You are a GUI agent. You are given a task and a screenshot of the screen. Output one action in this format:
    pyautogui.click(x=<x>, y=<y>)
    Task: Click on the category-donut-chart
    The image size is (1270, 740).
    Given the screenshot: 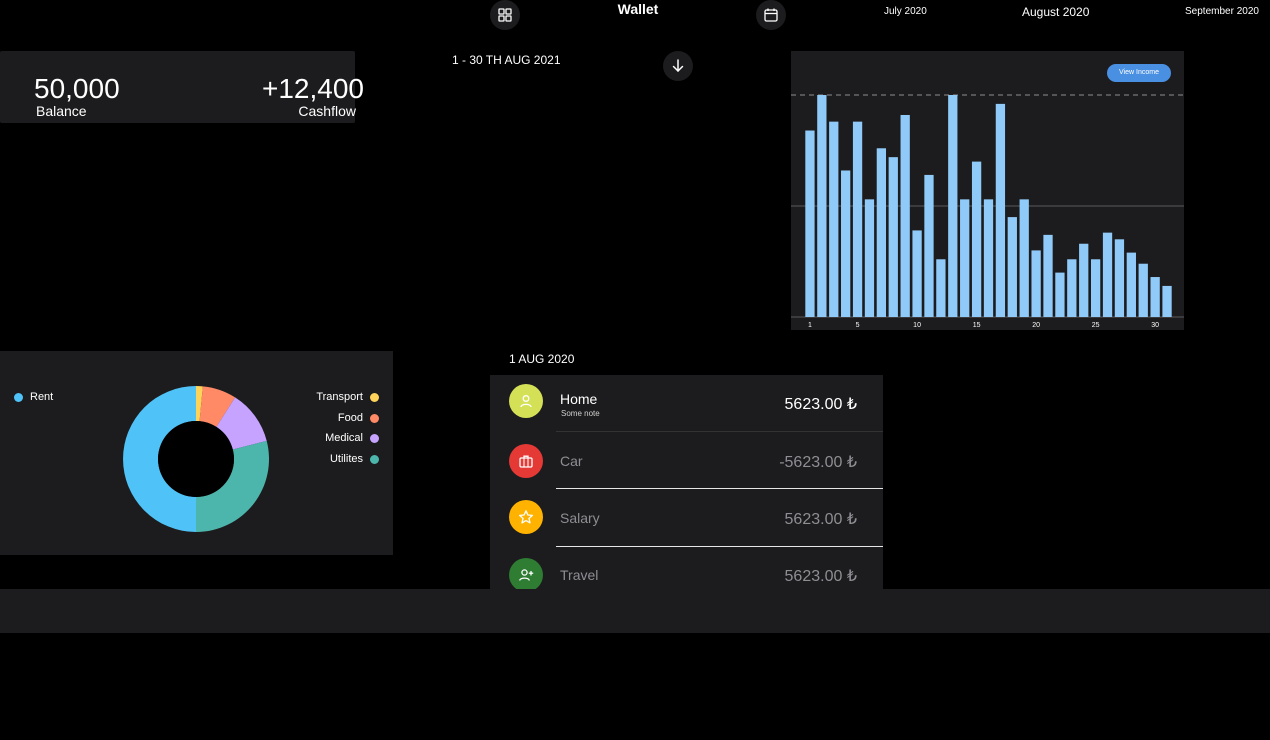 What is the action you would take?
    pyautogui.click(x=196, y=459)
    